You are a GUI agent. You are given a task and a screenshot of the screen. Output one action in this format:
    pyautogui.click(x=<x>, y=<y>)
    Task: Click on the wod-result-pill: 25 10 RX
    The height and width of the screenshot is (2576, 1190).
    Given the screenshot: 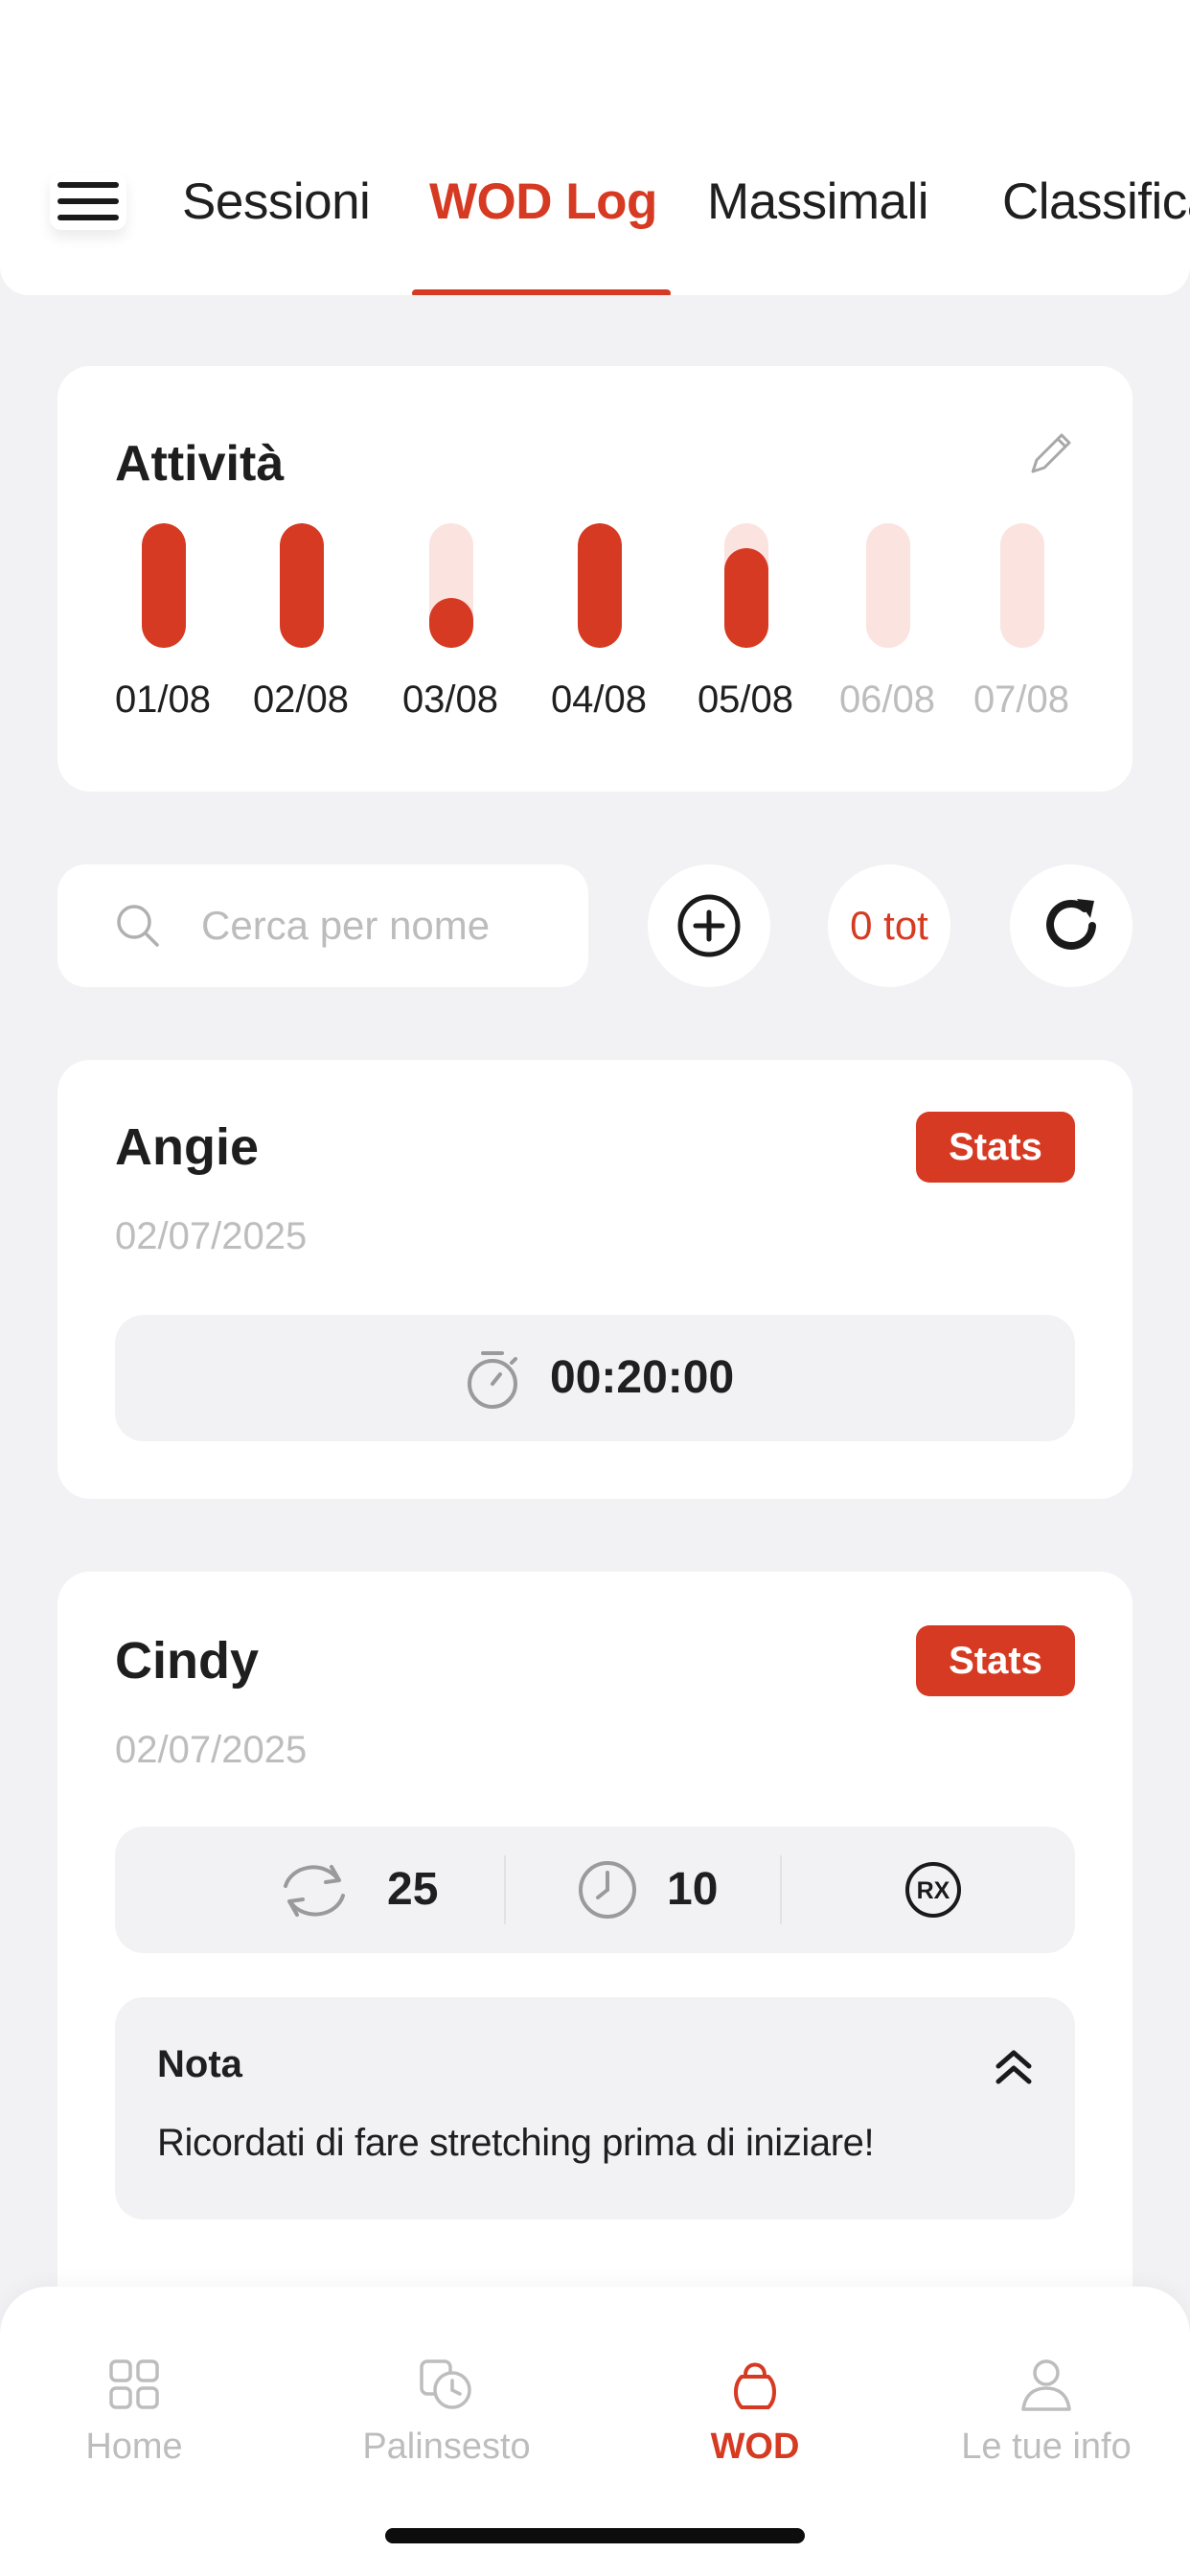 What is the action you would take?
    pyautogui.click(x=595, y=1890)
    